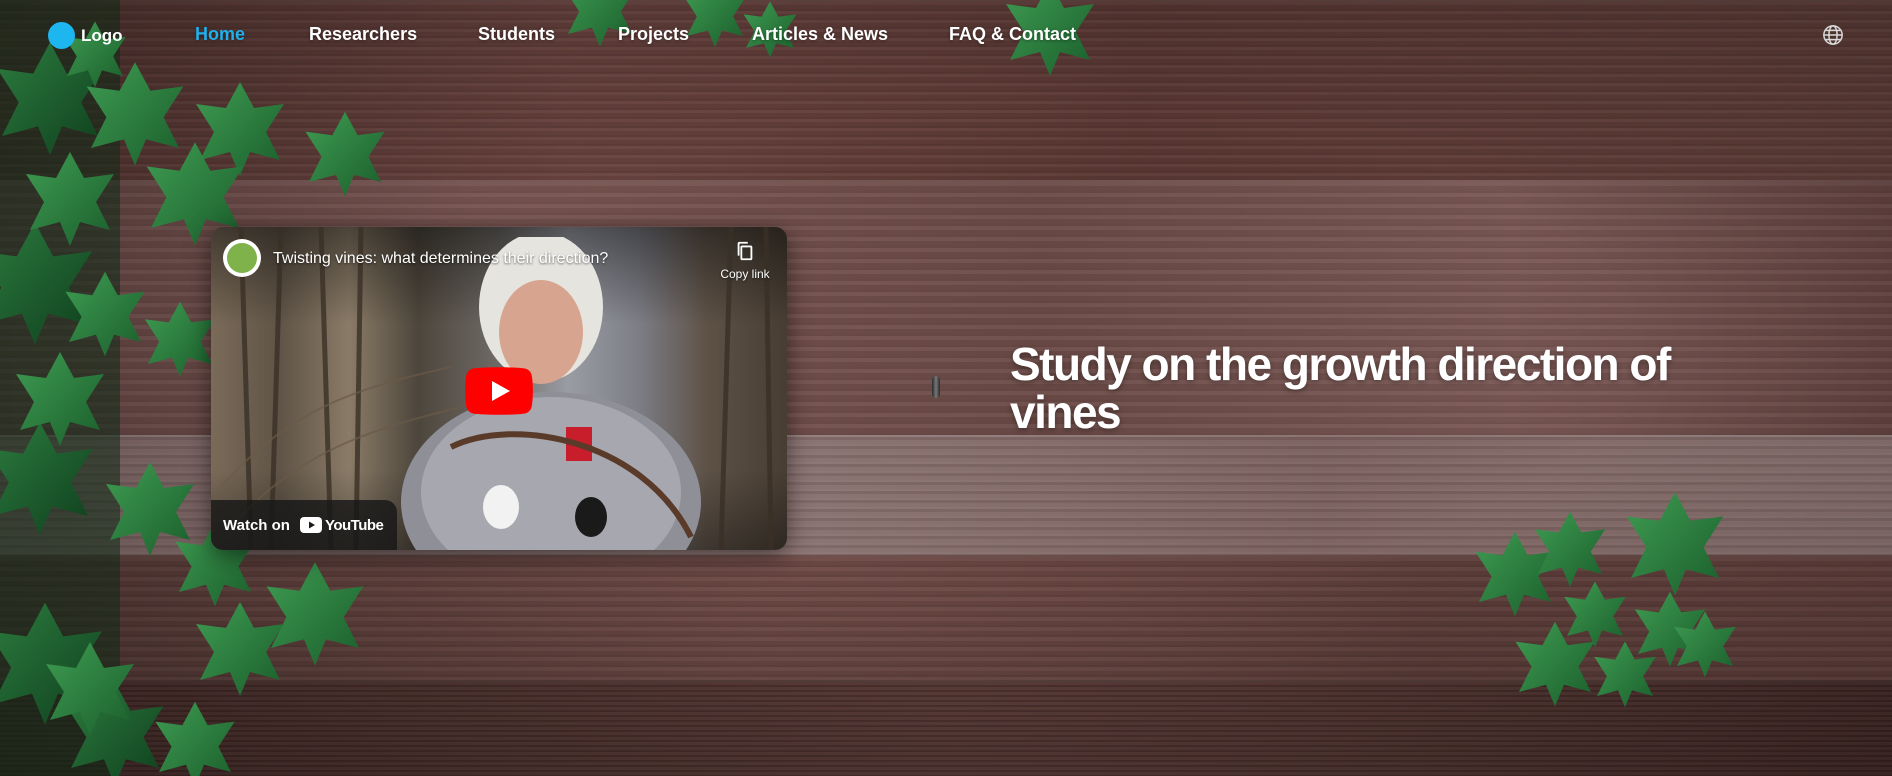 The width and height of the screenshot is (1892, 776). I want to click on youtube-logo: YouTube, so click(341, 525).